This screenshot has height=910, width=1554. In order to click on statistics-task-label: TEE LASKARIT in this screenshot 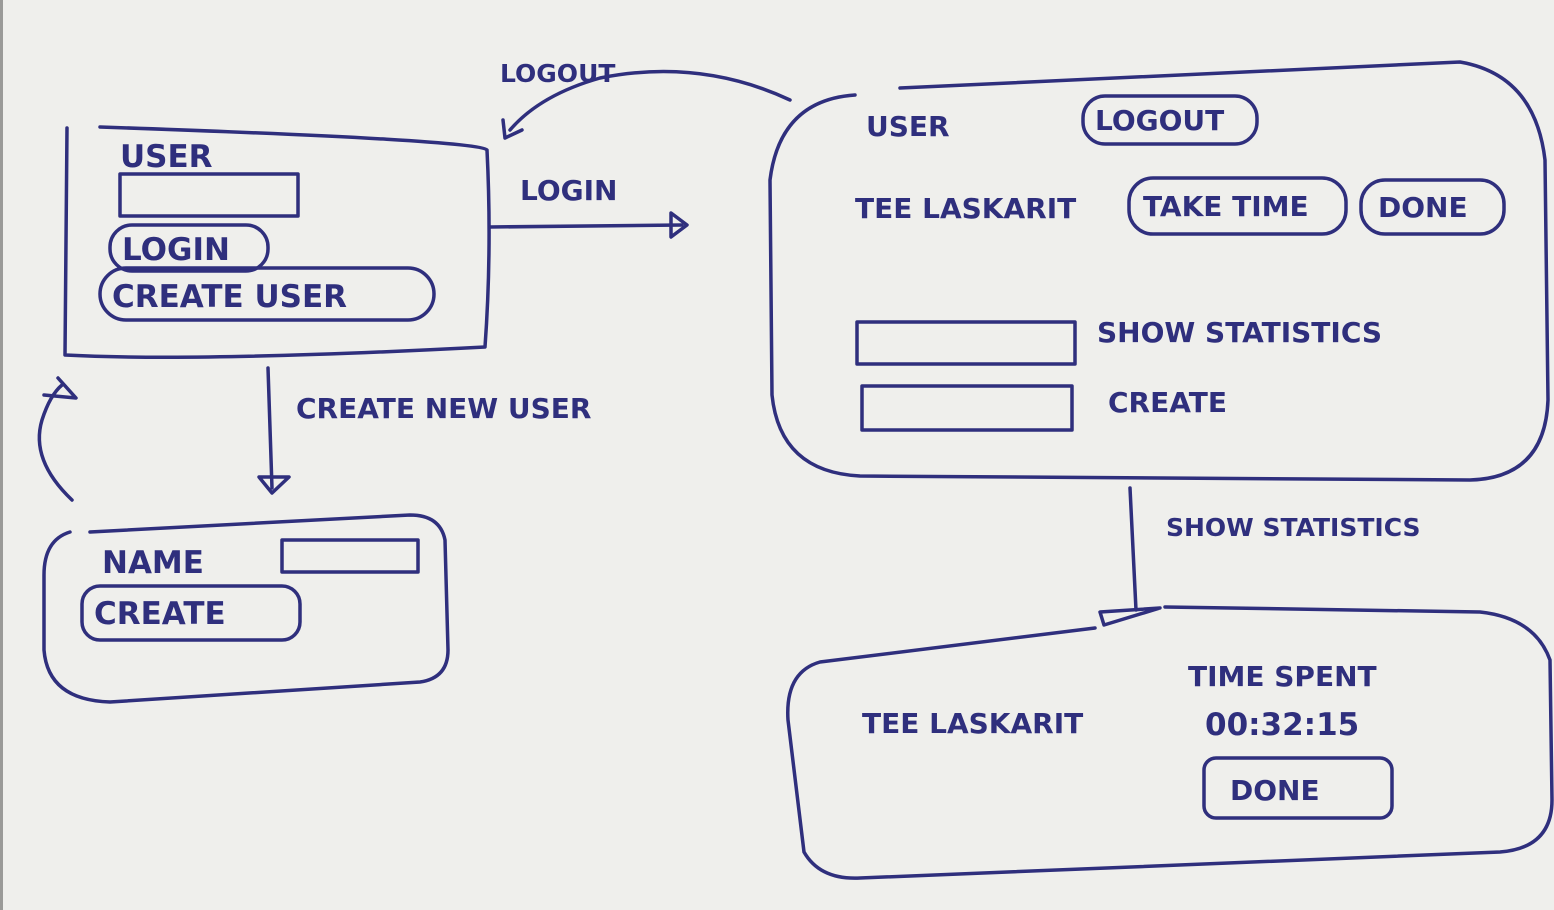, I will do `click(972, 723)`.